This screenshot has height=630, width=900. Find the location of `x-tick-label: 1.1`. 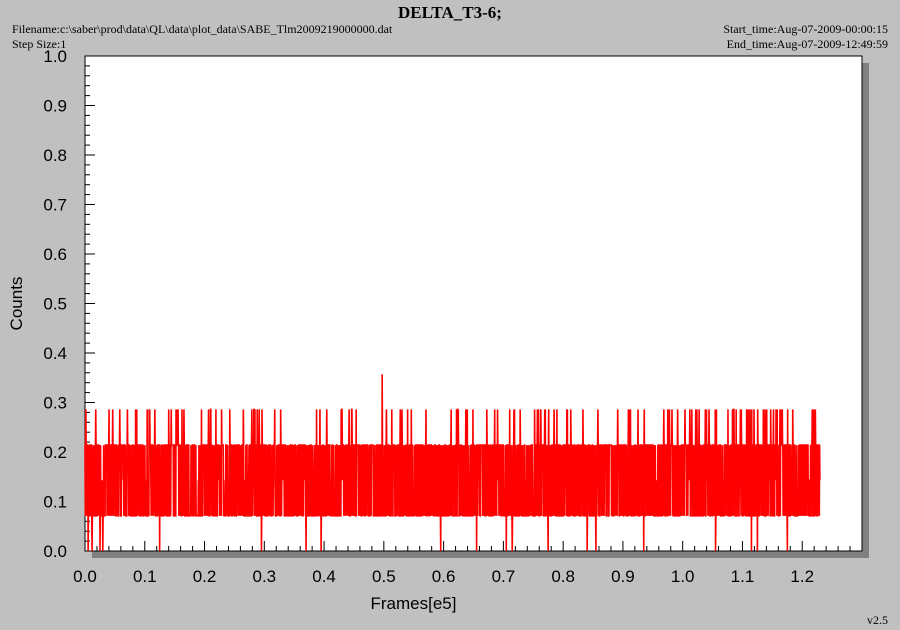

x-tick-label: 1.1 is located at coordinates (743, 576).